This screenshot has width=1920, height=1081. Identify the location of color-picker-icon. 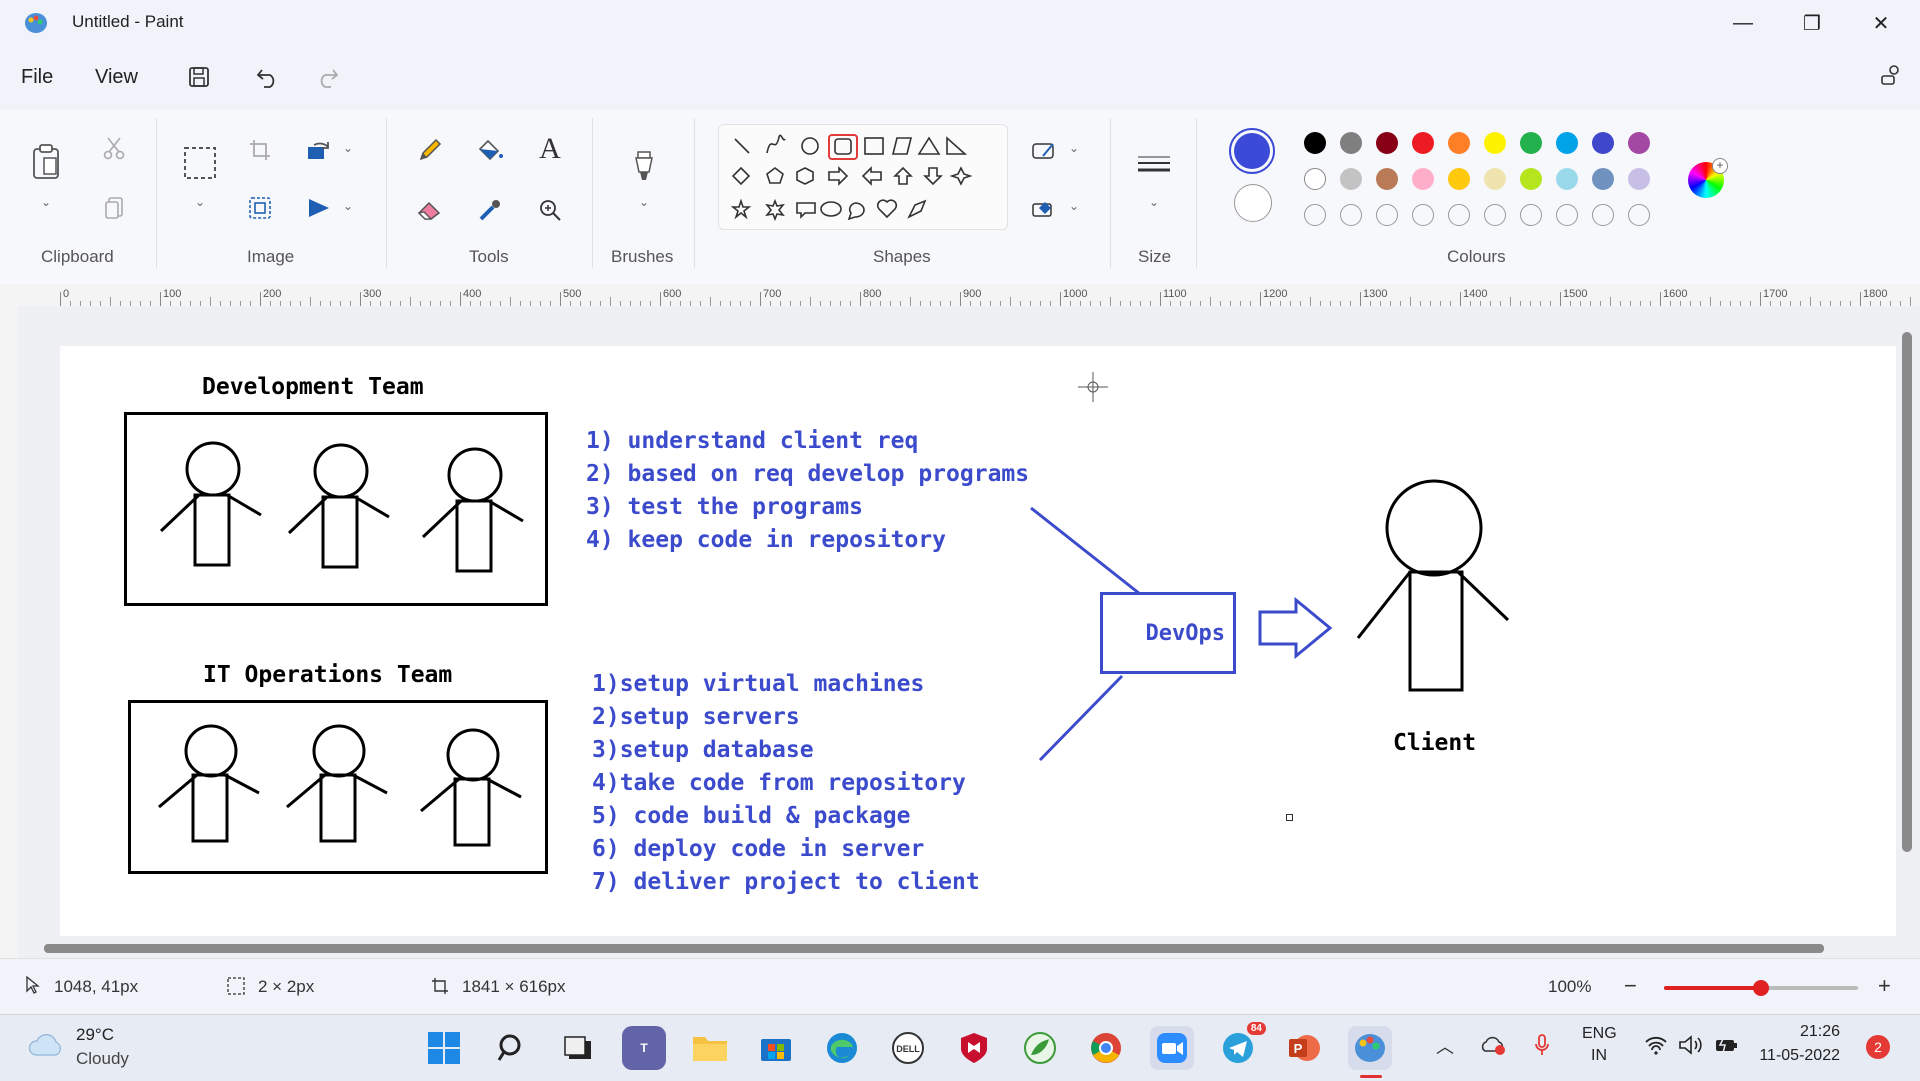
(490, 210).